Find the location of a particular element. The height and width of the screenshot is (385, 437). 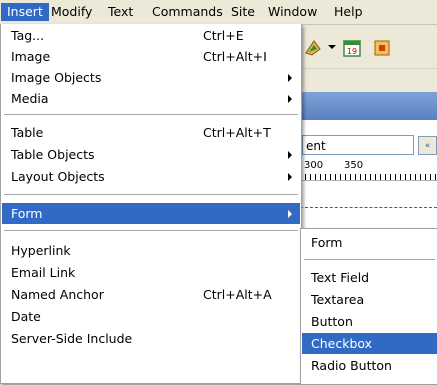

submenu-item-checkbox: Checkbox is located at coordinates (369, 343).